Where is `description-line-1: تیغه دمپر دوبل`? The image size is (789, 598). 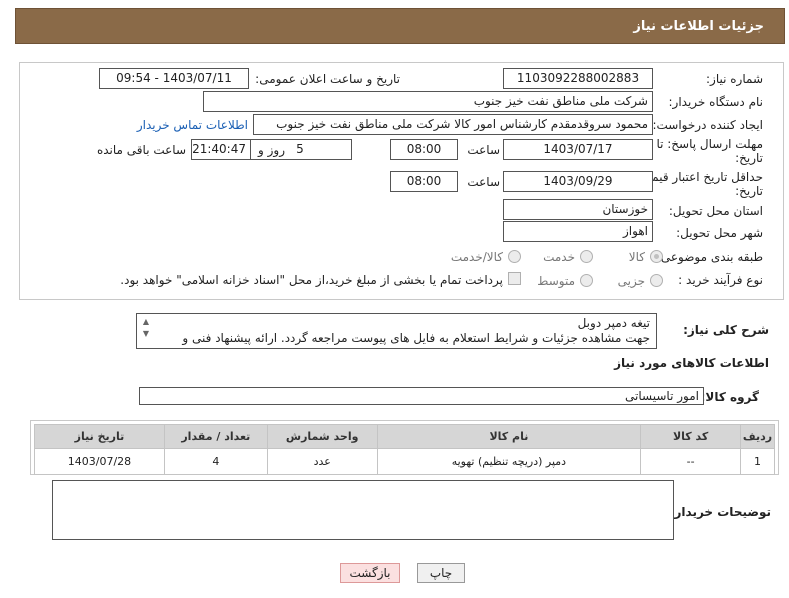 description-line-1: تیغه دمپر دوبل is located at coordinates (613, 323).